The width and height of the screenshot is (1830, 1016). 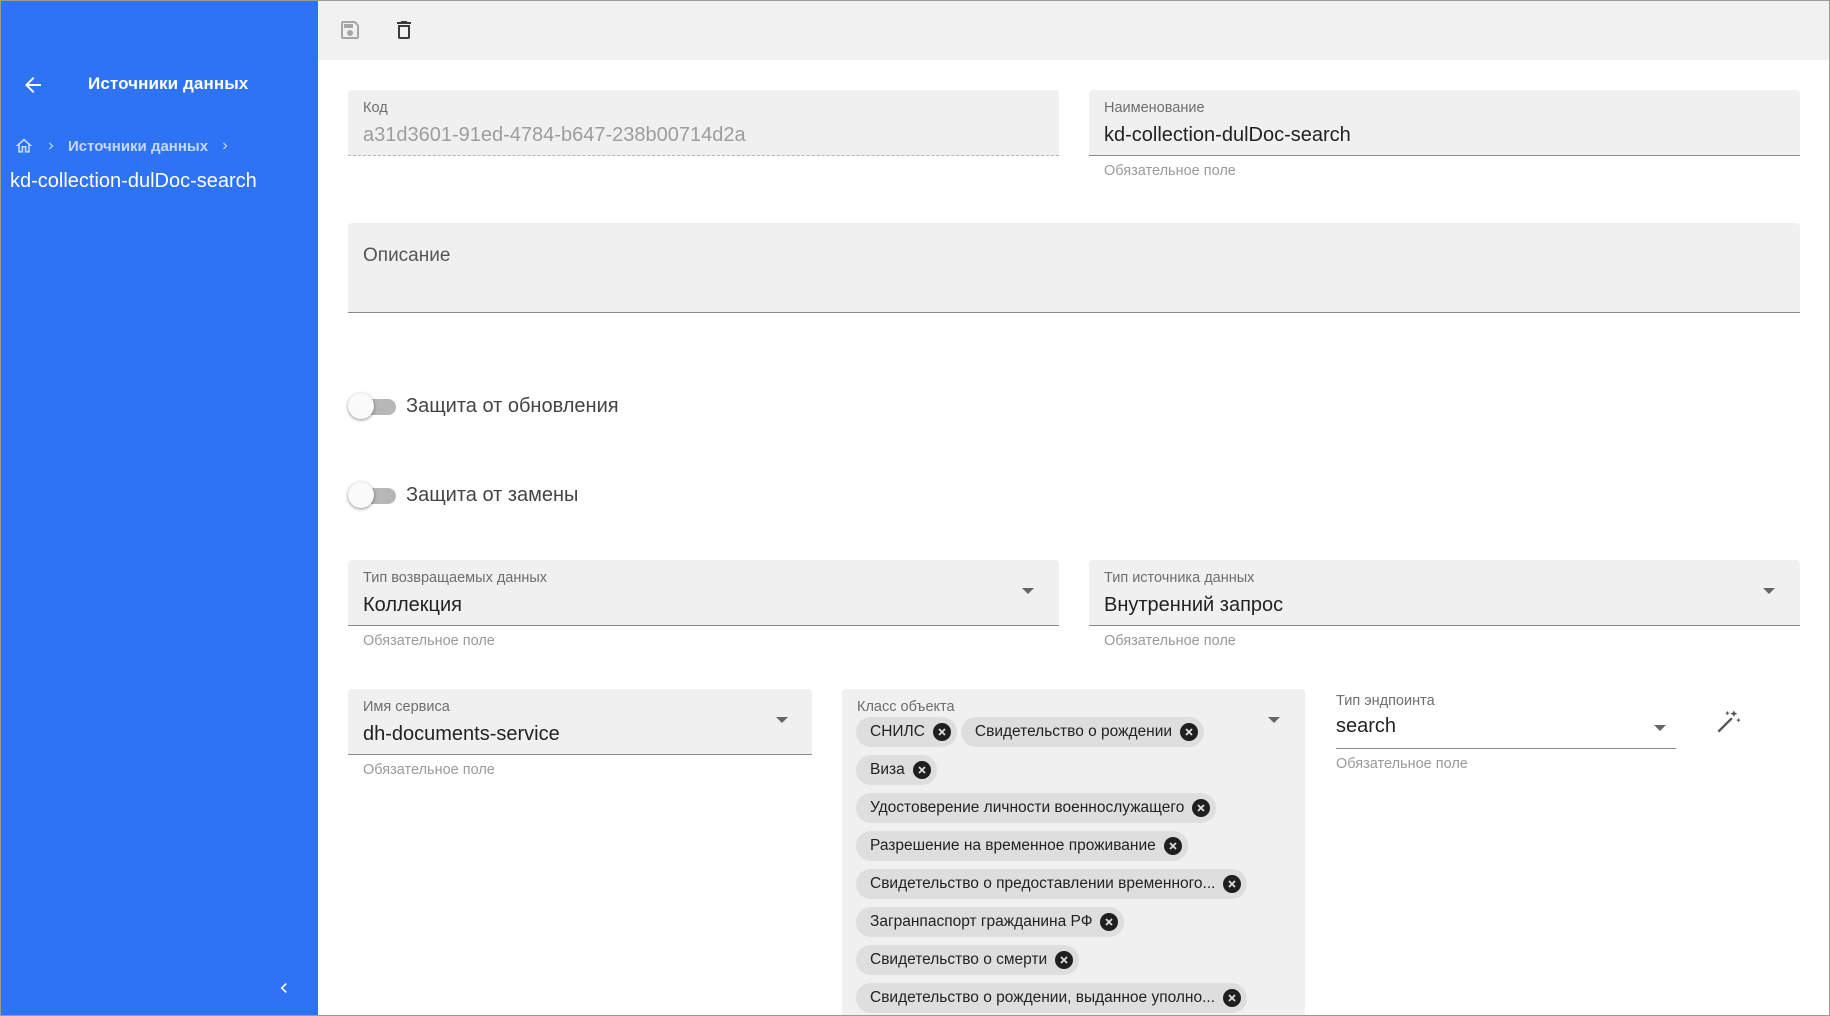 What do you see at coordinates (1506, 721) in the screenshot?
I see `endpoint-type-select: Тип эндпоинта search` at bounding box center [1506, 721].